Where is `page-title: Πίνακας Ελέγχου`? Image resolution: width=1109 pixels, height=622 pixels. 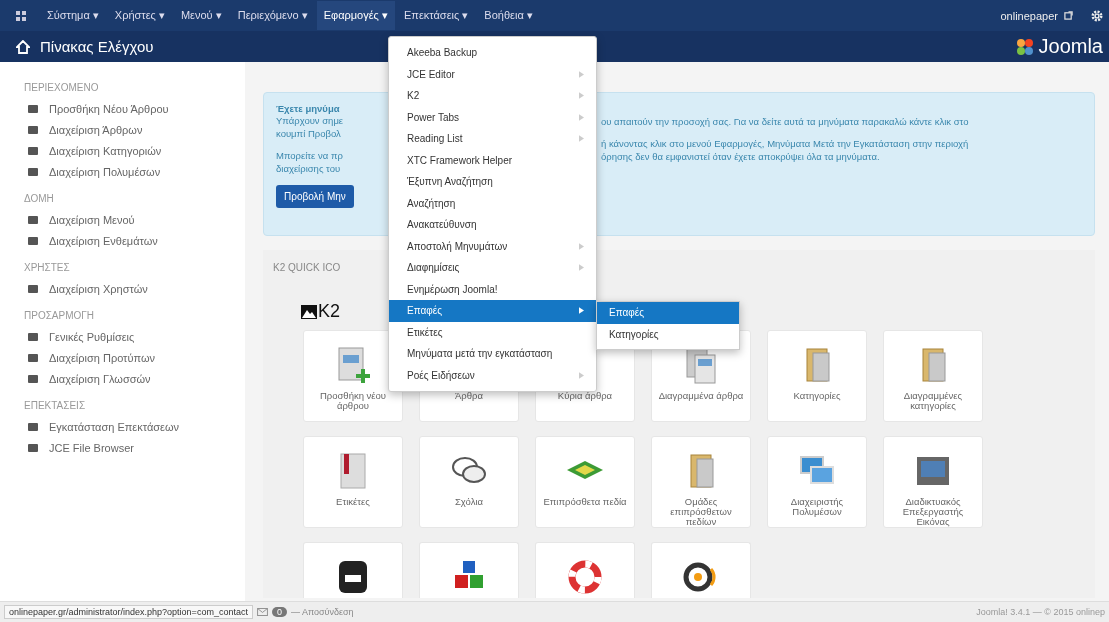
page-title: Πίνακας Ελέγχου is located at coordinates (97, 46).